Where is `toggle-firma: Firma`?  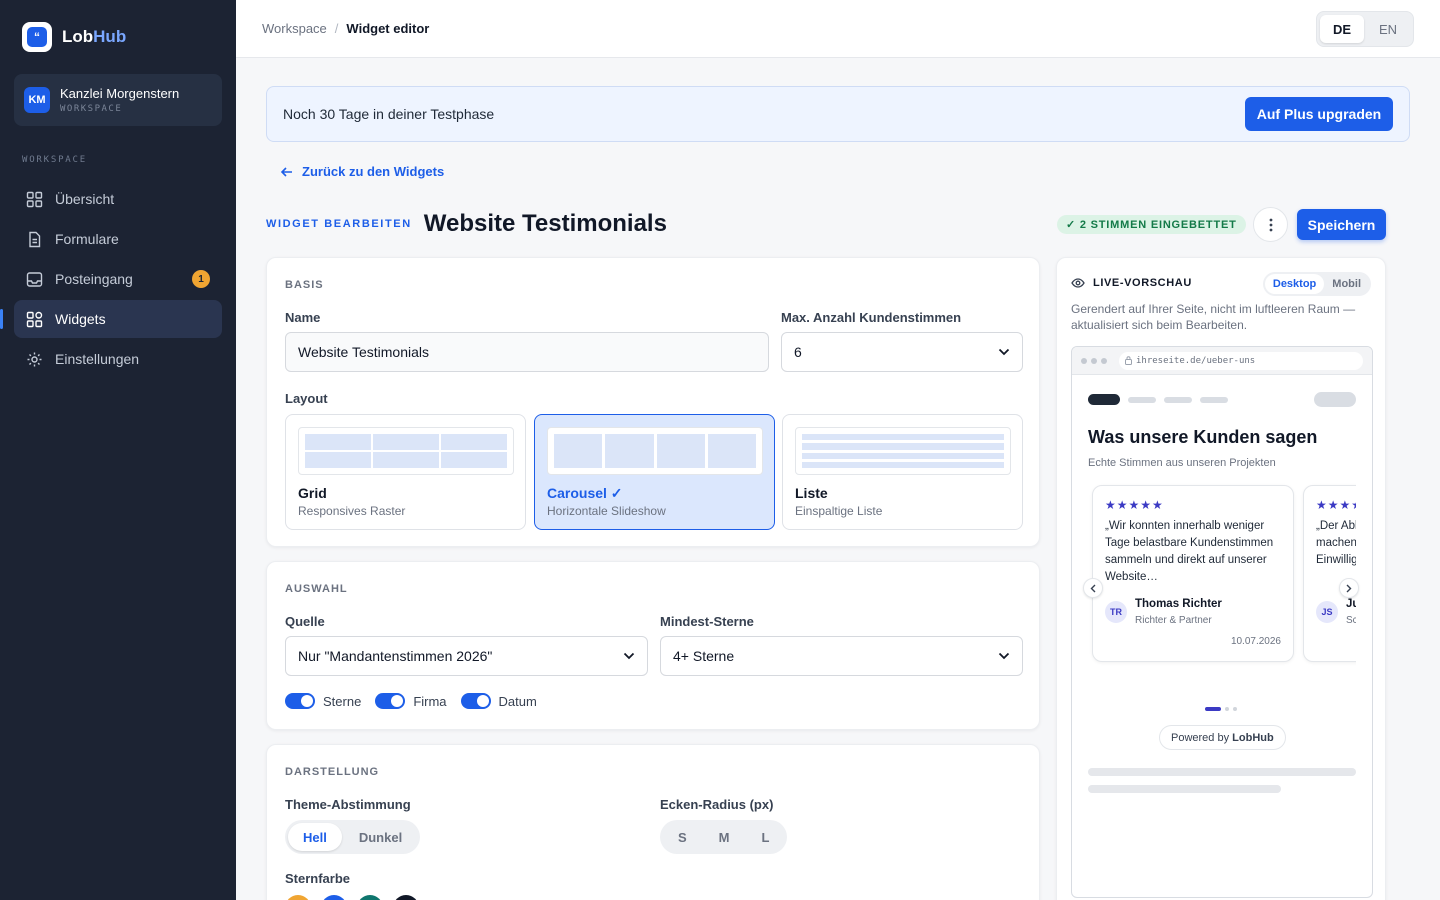
toggle-firma: Firma is located at coordinates (411, 701).